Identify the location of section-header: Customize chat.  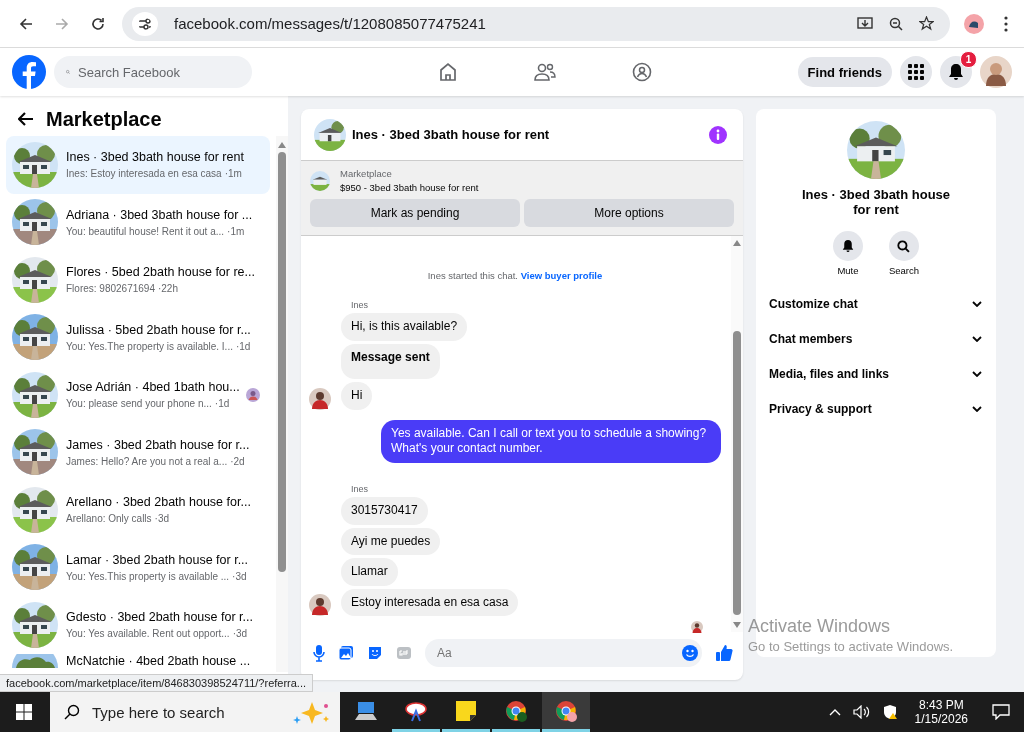
(876, 303).